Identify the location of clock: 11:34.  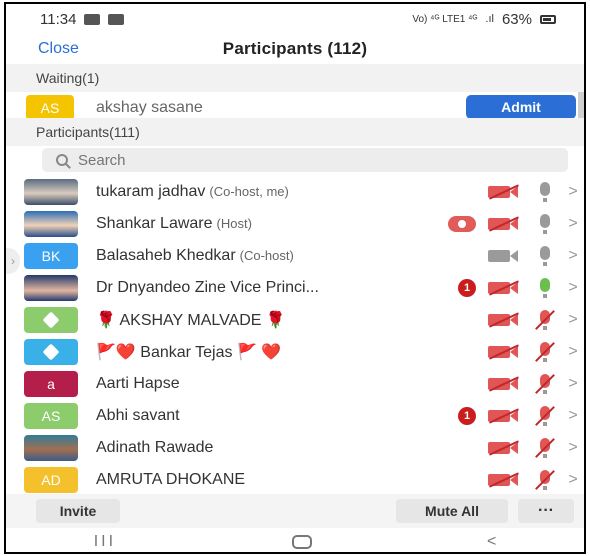
(58, 19).